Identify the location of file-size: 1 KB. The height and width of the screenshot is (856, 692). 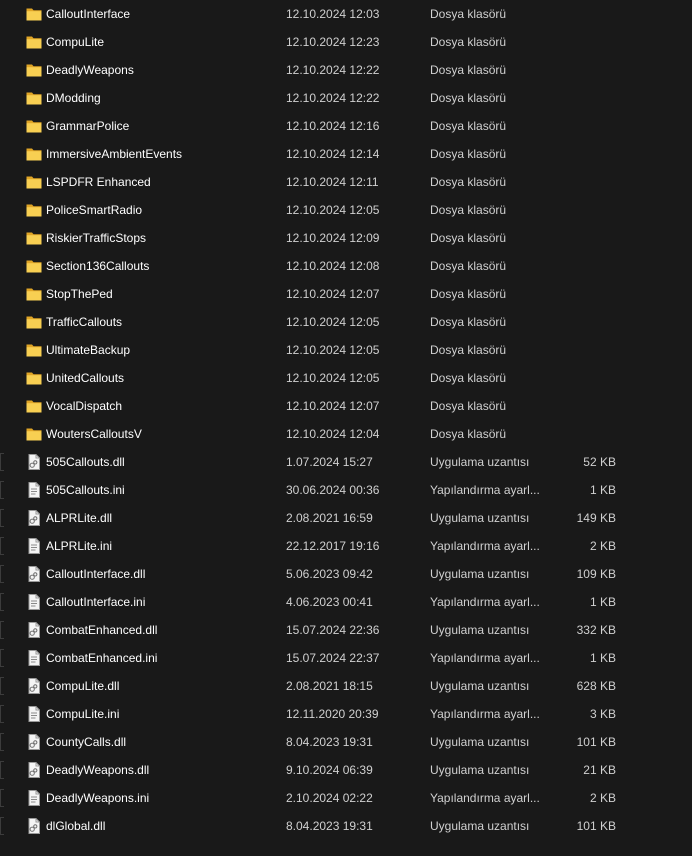
(602, 490).